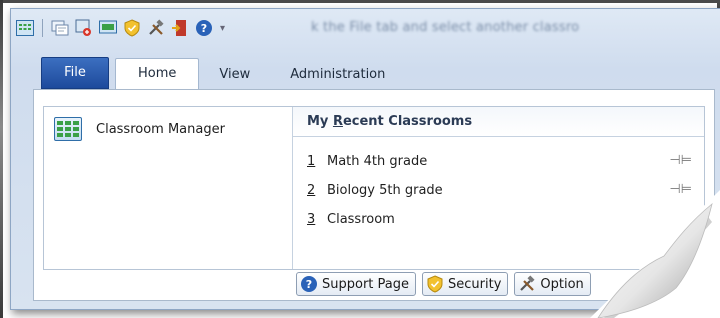 This screenshot has width=720, height=318. Describe the element at coordinates (222, 28) in the screenshot. I see `customize-toolbar-dropdown: ▾` at that location.